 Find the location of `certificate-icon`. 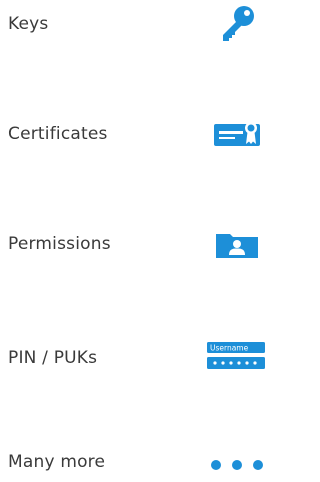

certificate-icon is located at coordinates (237, 134).